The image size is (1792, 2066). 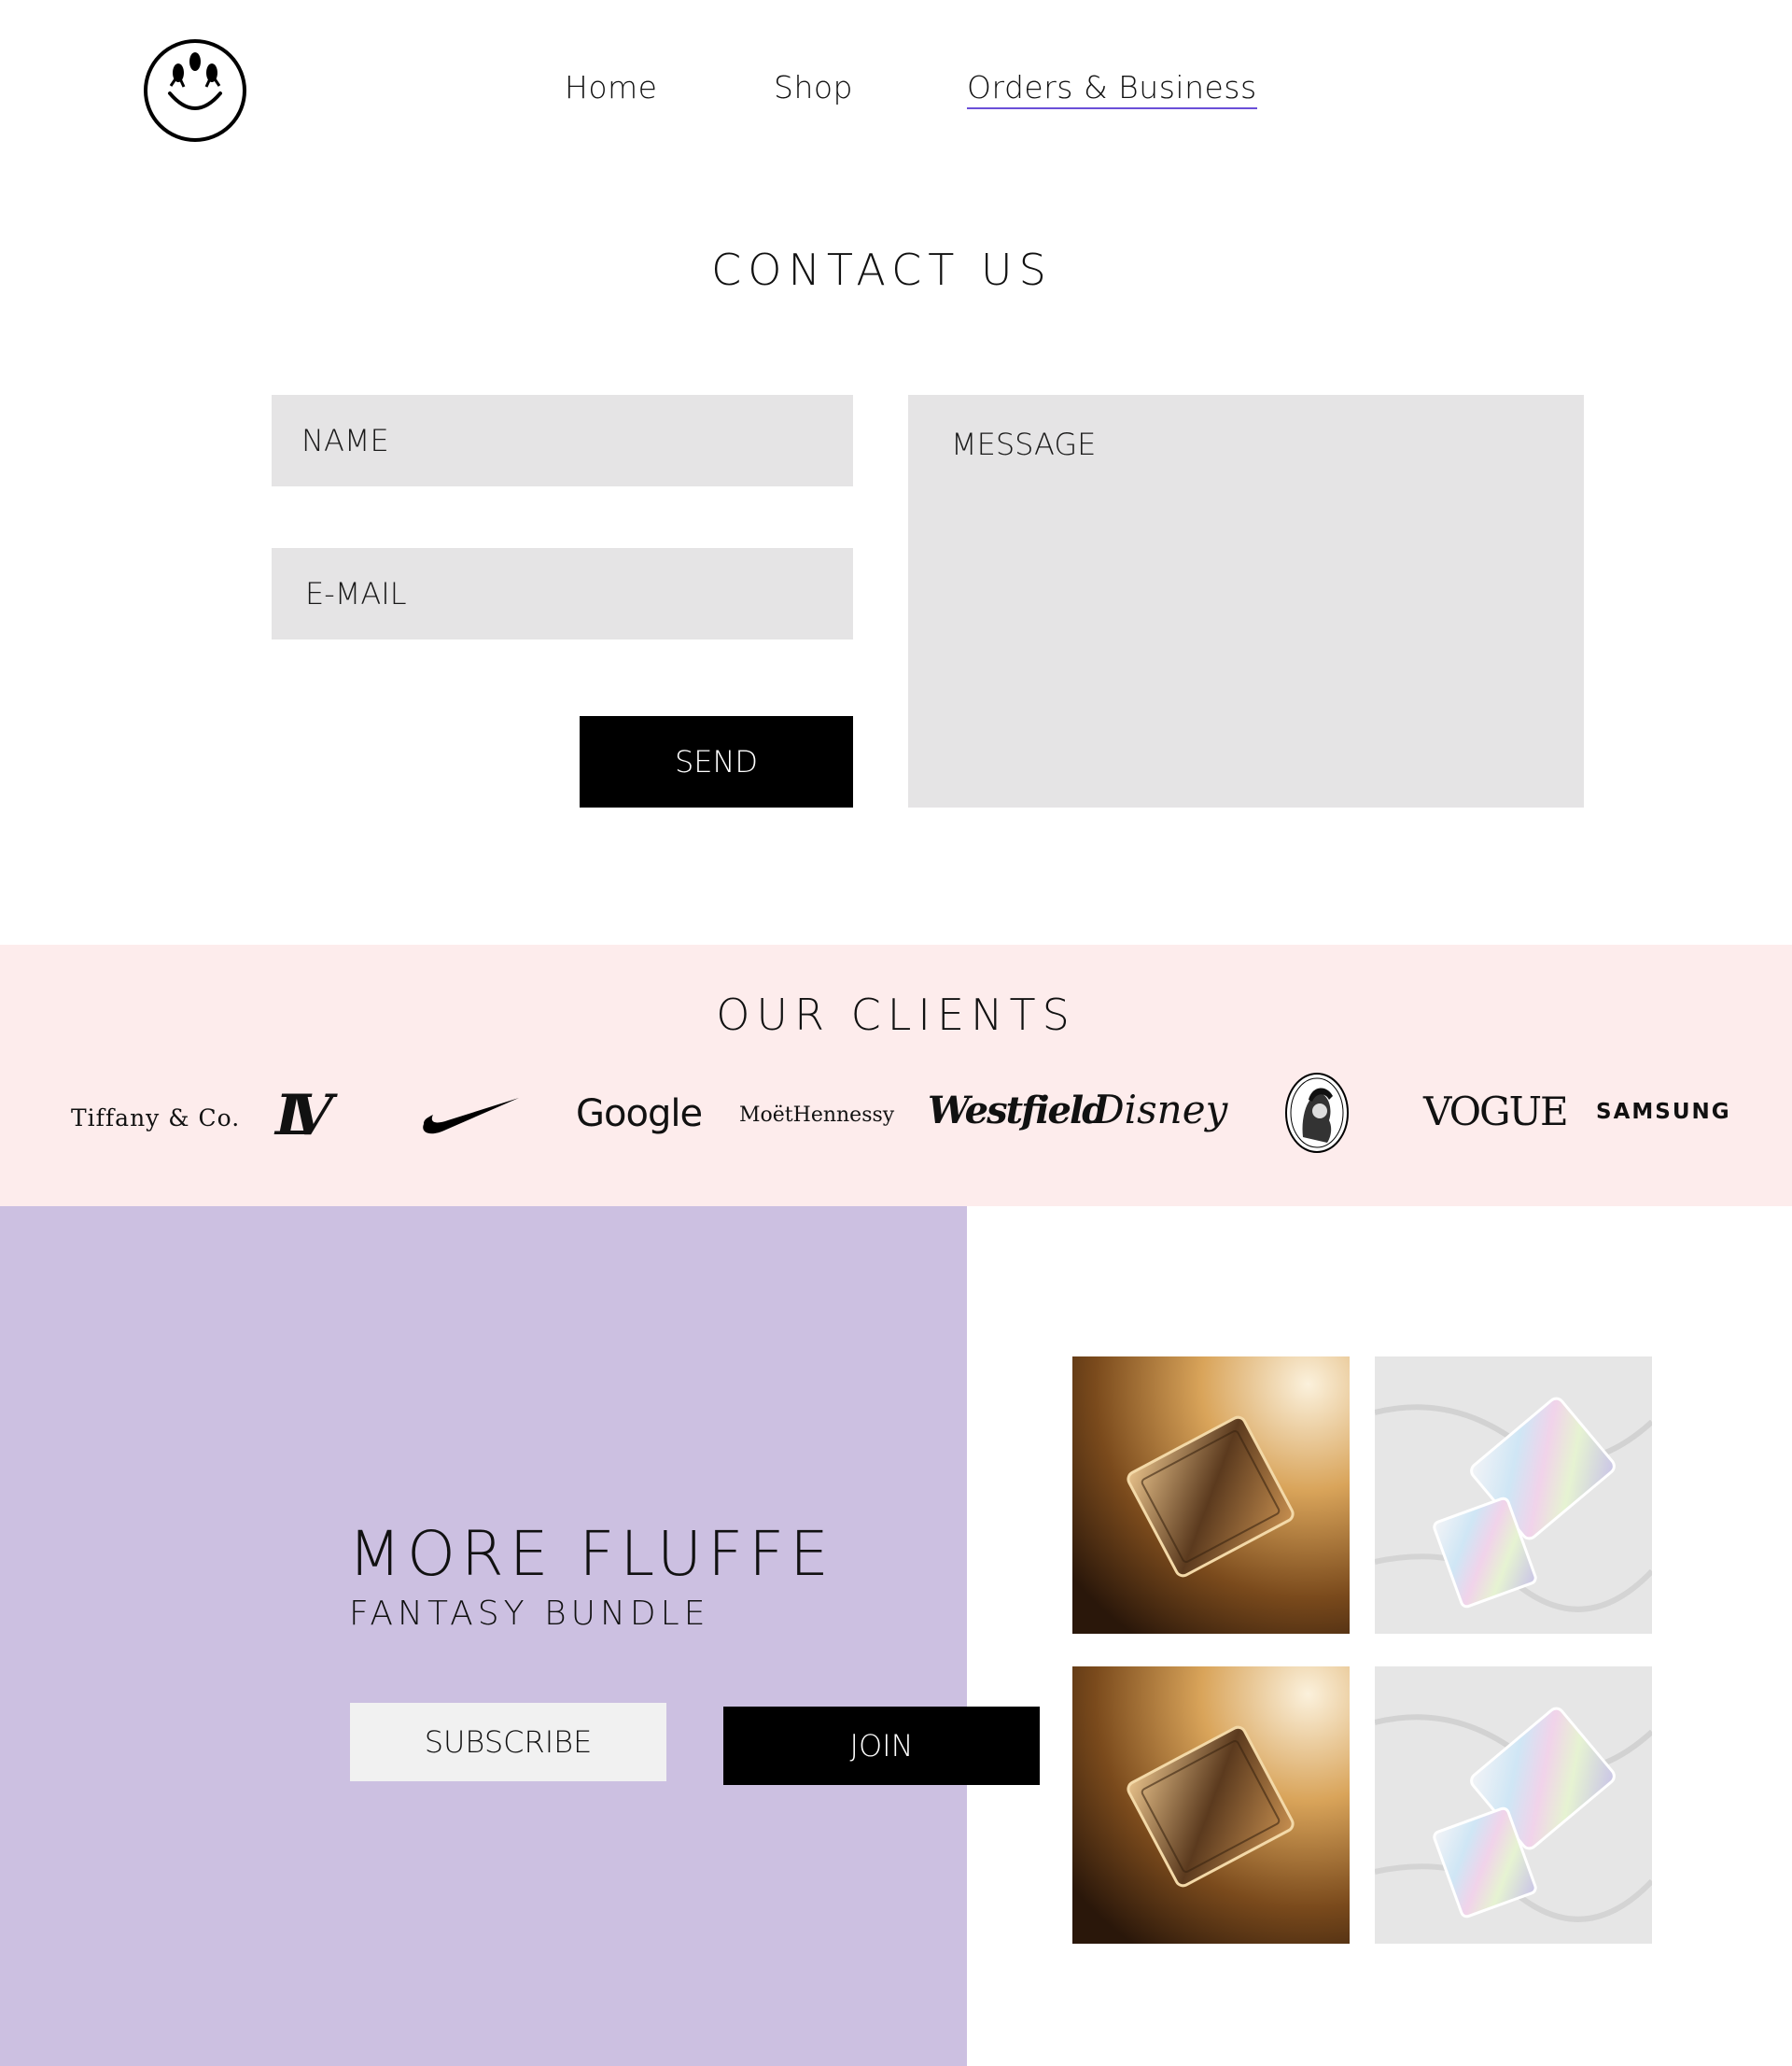 What do you see at coordinates (881, 1746) in the screenshot?
I see `join-button: JOIN` at bounding box center [881, 1746].